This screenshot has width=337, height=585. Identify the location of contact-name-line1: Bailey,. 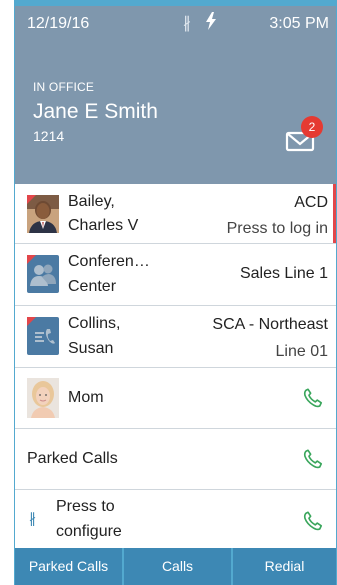
(91, 201).